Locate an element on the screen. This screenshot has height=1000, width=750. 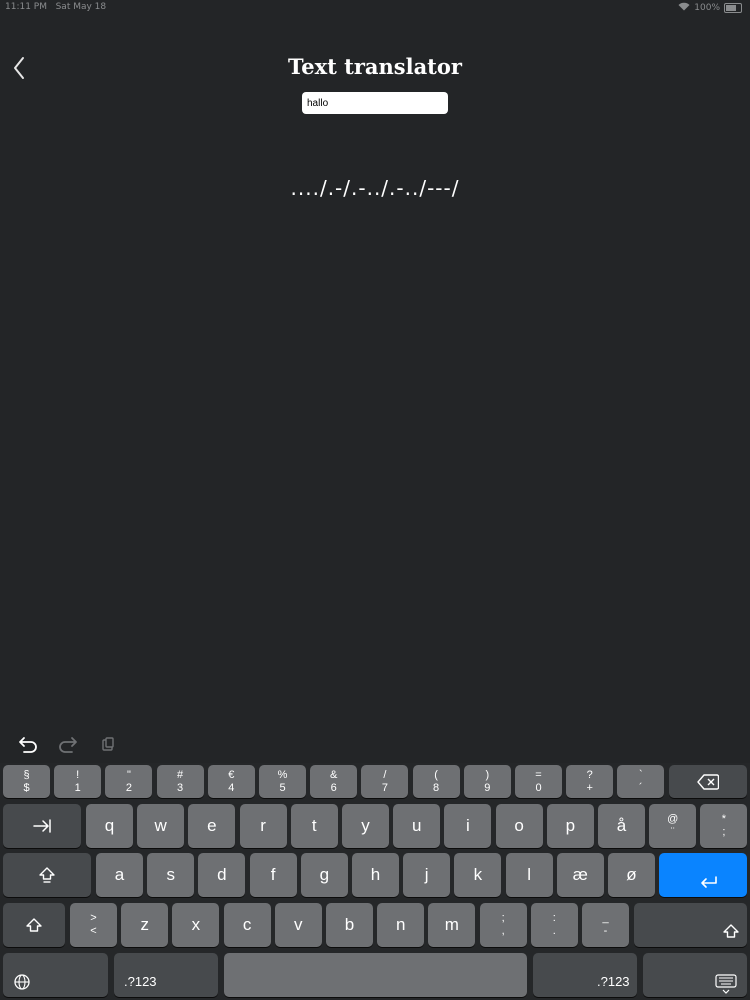
key-legend: § $ is located at coordinates (26, 782).